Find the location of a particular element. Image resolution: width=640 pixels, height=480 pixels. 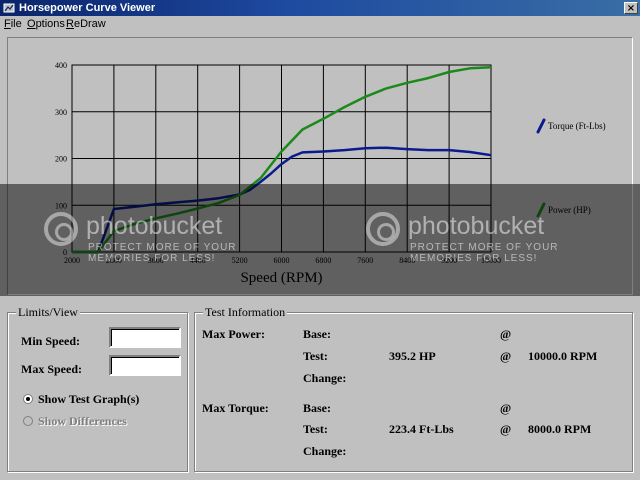

torque-base-label: Base: is located at coordinates (317, 408).